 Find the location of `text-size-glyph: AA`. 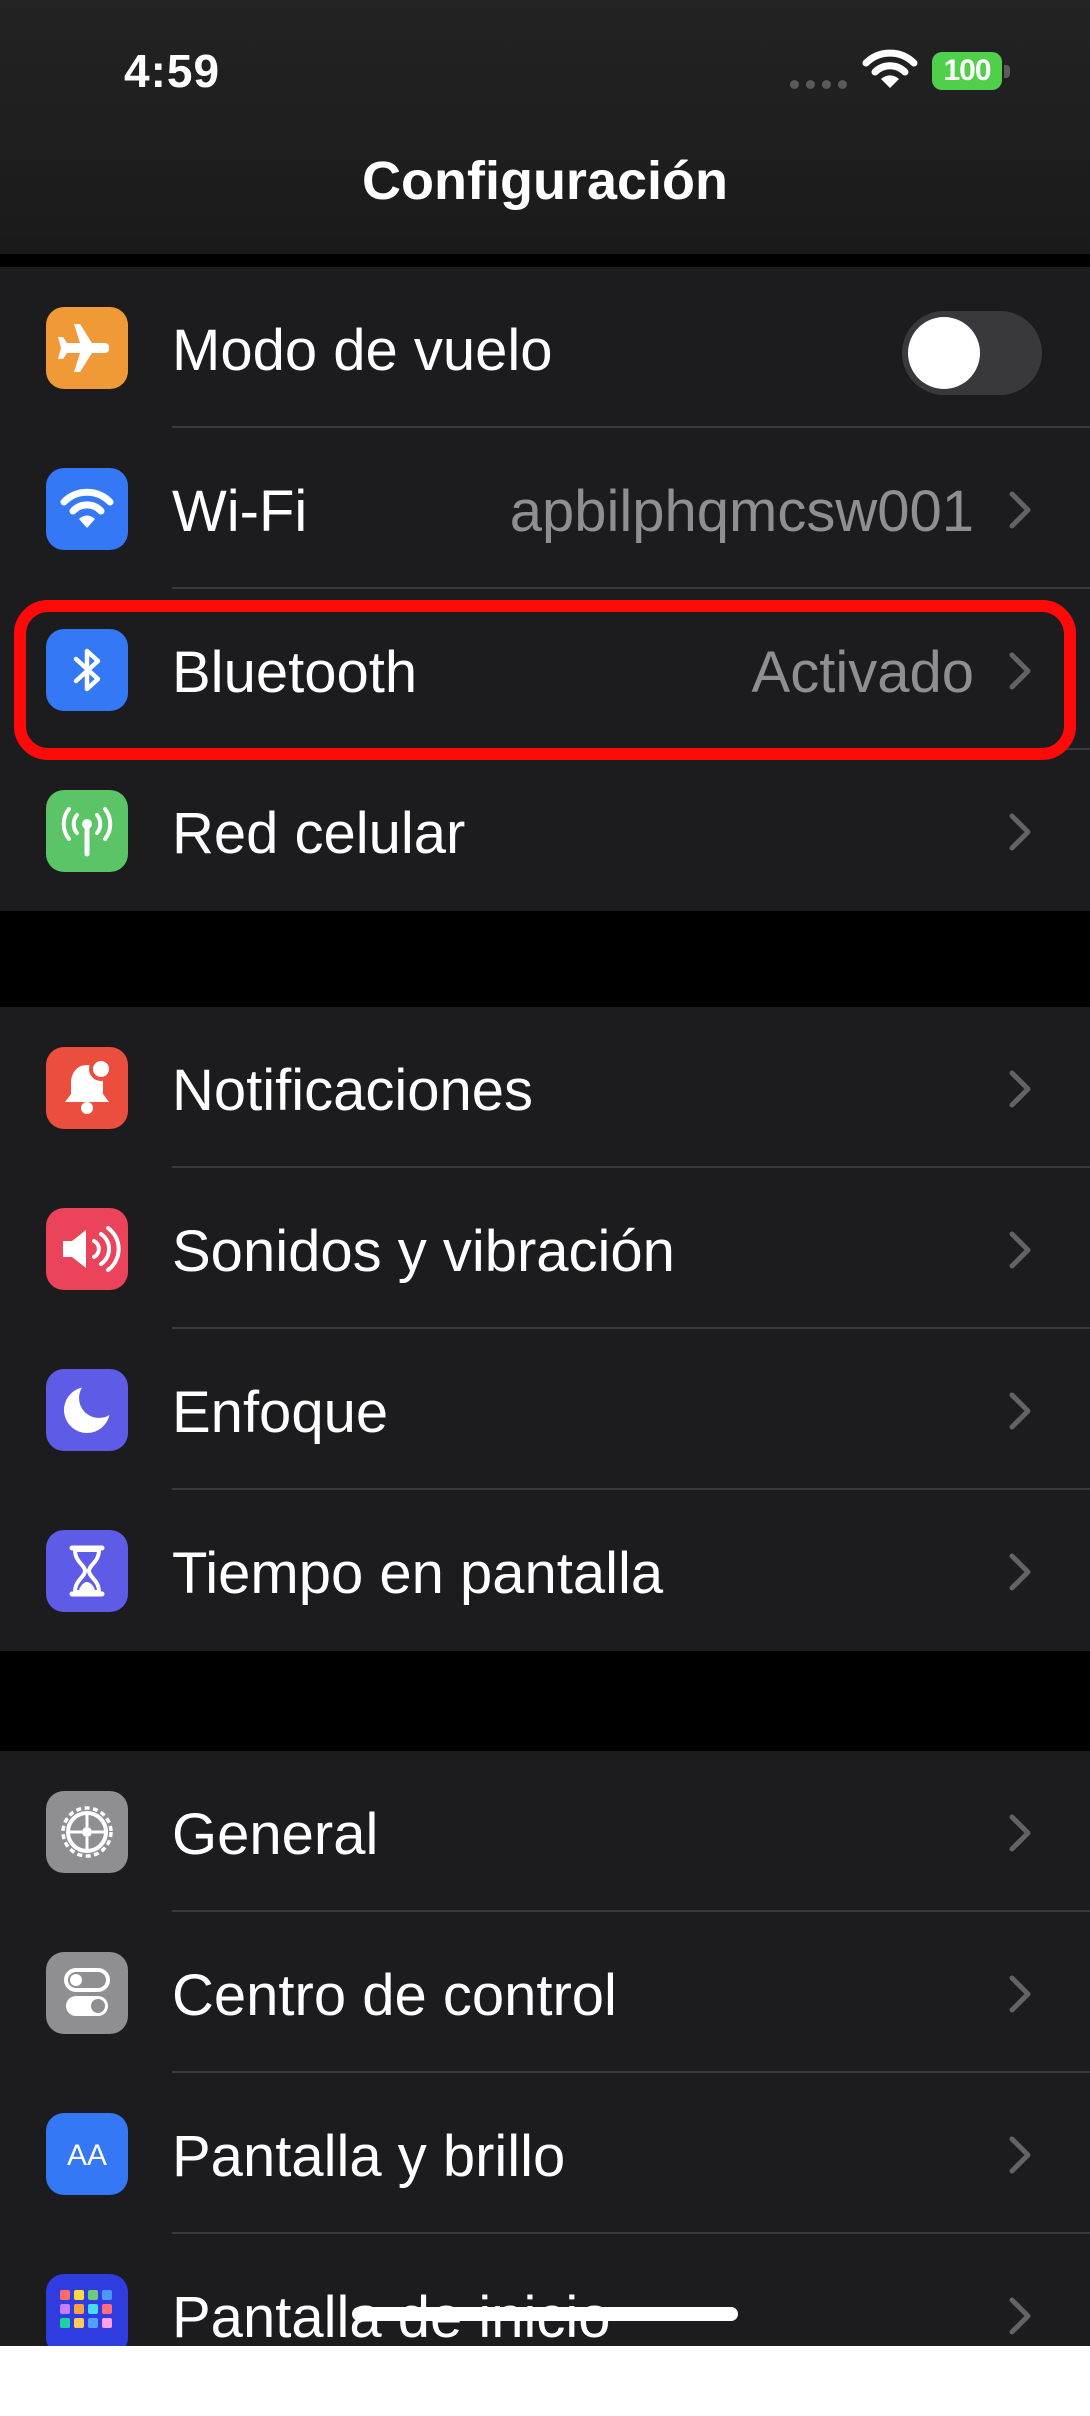

text-size-glyph: AA is located at coordinates (87, 2155).